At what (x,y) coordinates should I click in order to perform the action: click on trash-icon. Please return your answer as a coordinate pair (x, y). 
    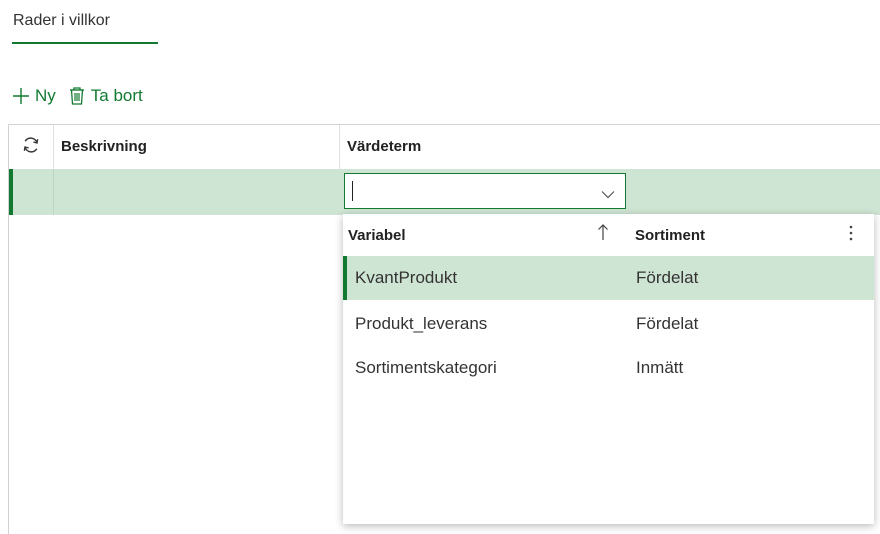
    Looking at the image, I should click on (77, 96).